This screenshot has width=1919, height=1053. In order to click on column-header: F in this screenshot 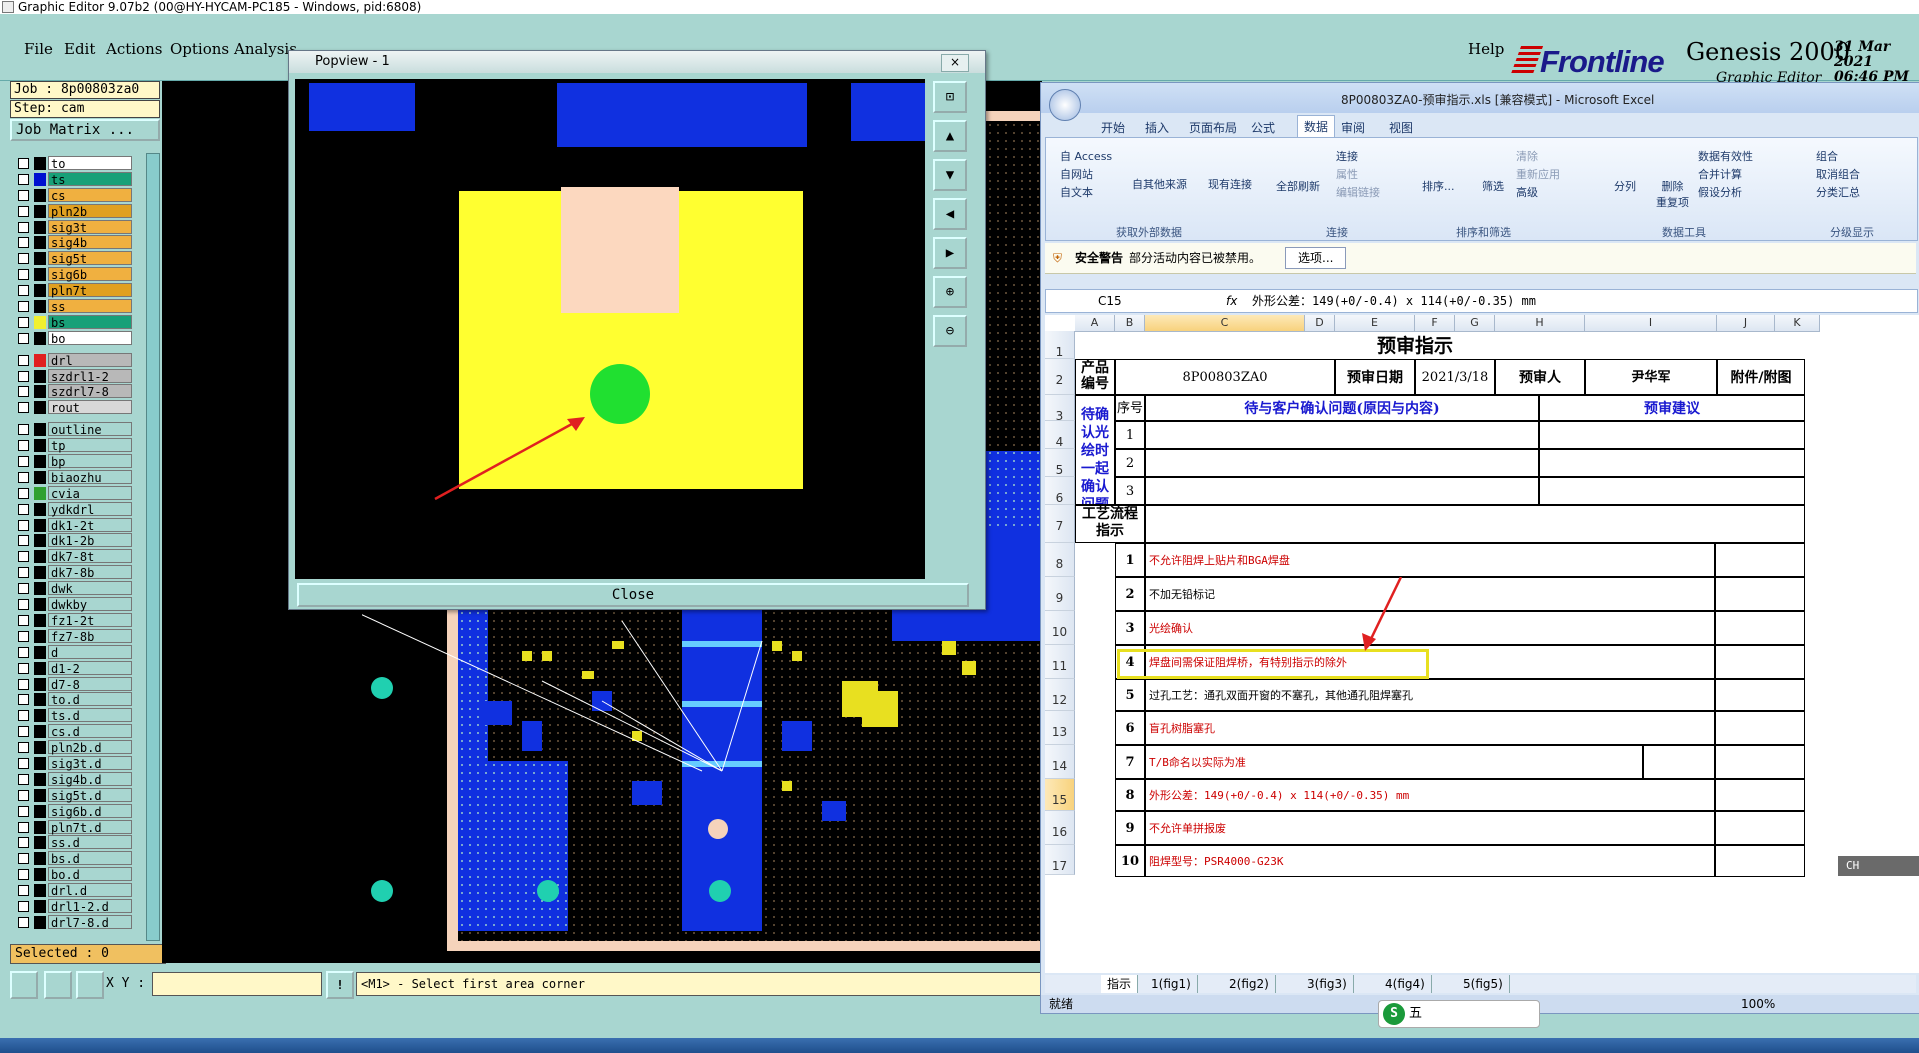, I will do `click(1435, 323)`.